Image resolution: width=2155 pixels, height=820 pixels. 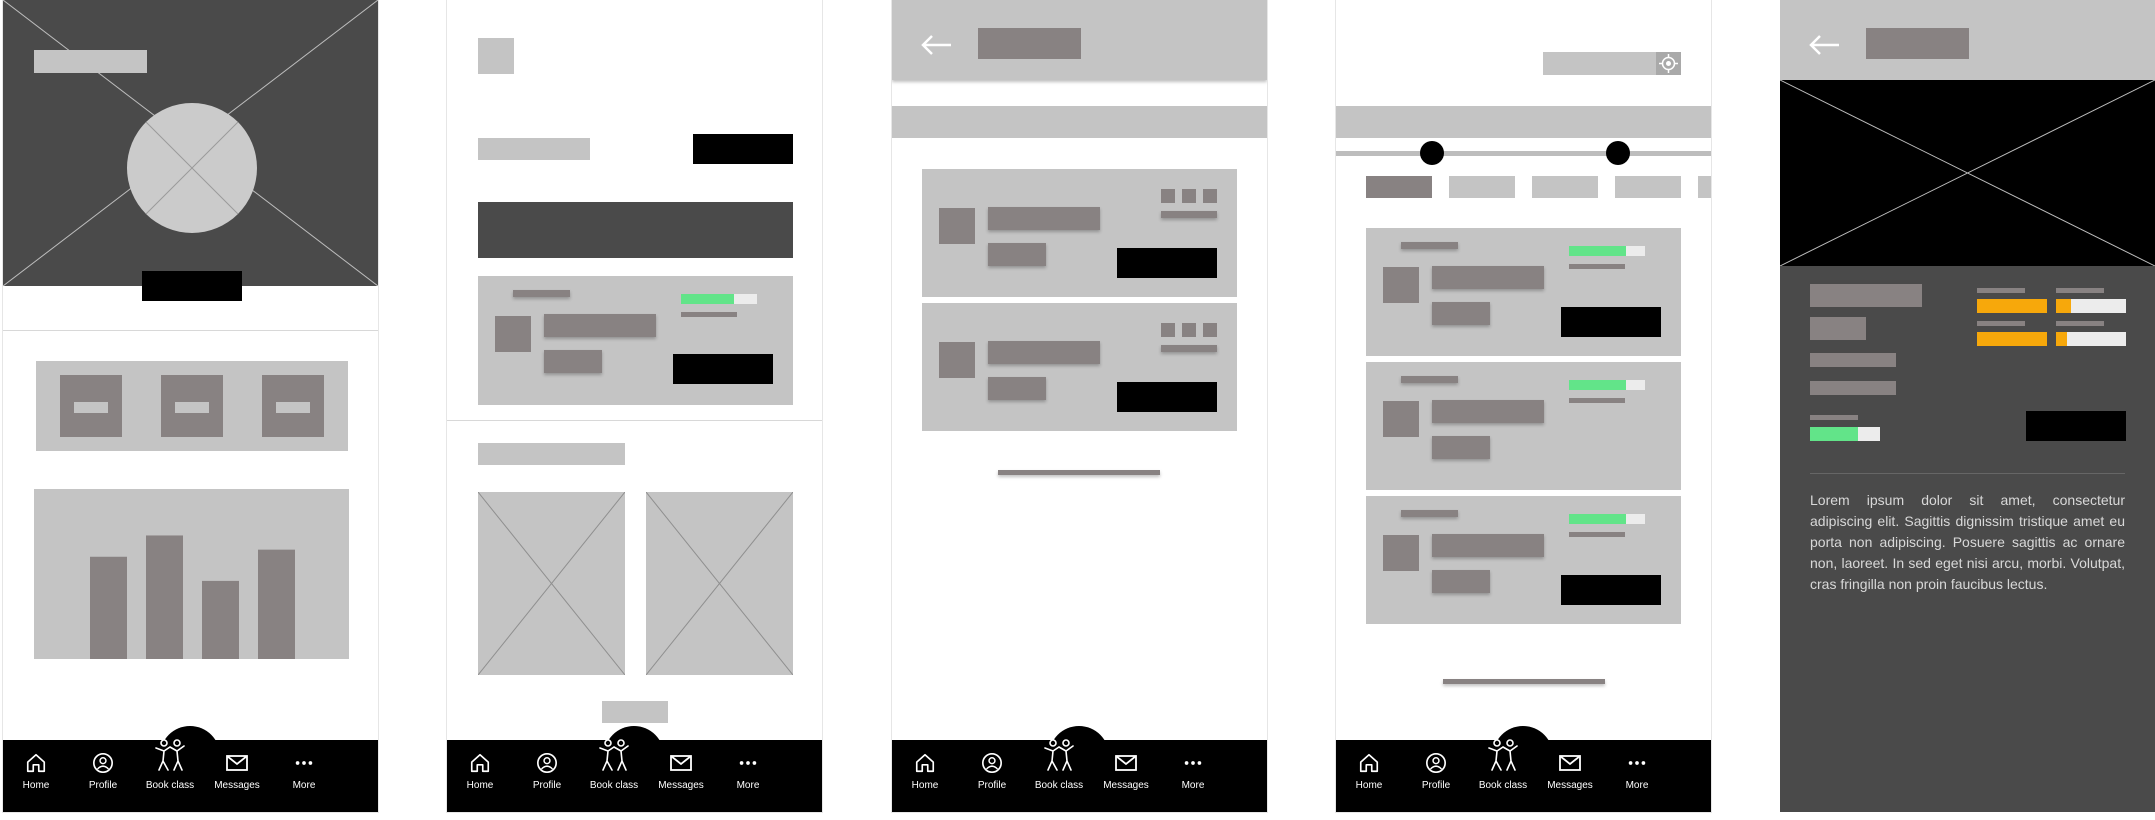 I want to click on join-class-button, so click(x=2076, y=426).